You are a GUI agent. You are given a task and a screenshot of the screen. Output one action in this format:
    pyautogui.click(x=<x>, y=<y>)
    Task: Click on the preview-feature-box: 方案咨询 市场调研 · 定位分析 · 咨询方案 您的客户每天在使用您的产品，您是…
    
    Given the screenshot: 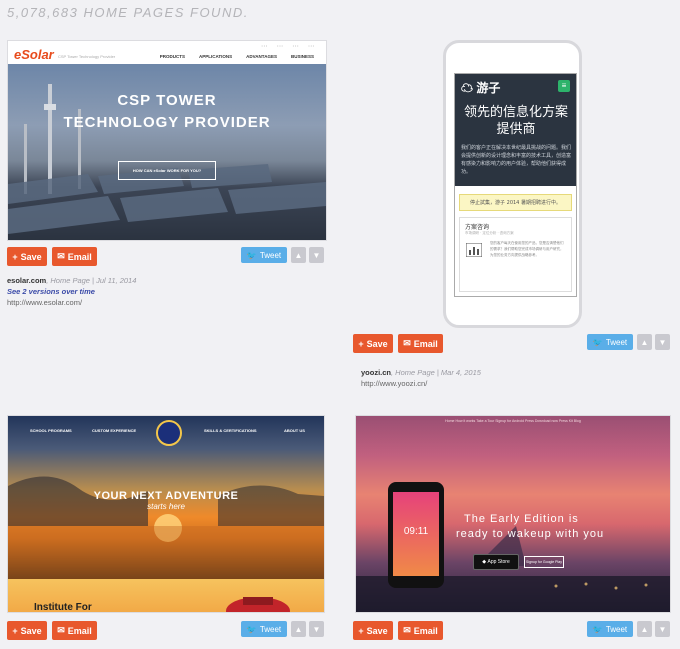 What is the action you would take?
    pyautogui.click(x=515, y=254)
    